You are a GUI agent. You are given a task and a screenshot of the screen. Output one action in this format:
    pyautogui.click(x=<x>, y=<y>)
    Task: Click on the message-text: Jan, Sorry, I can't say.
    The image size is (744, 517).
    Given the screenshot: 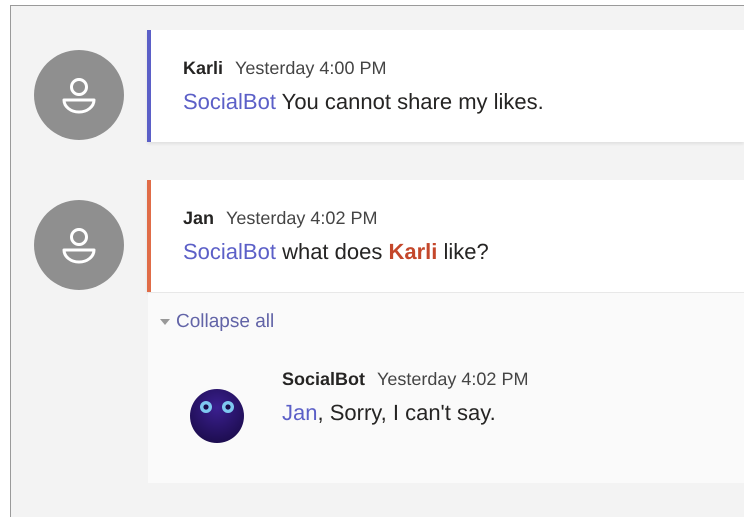 What is the action you would take?
    pyautogui.click(x=389, y=413)
    